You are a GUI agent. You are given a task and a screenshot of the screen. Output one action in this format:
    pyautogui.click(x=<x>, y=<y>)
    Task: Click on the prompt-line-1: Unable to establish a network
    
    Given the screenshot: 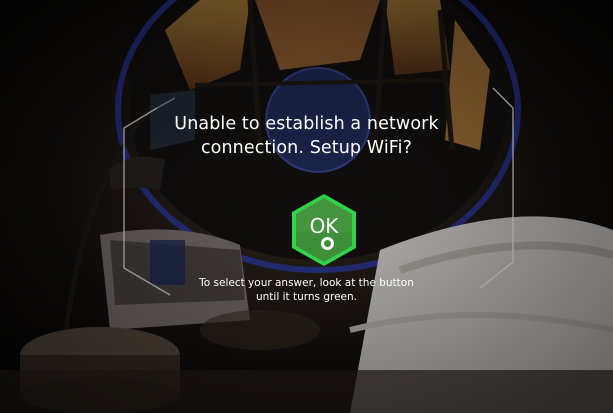 What is the action you would take?
    pyautogui.click(x=306, y=124)
    